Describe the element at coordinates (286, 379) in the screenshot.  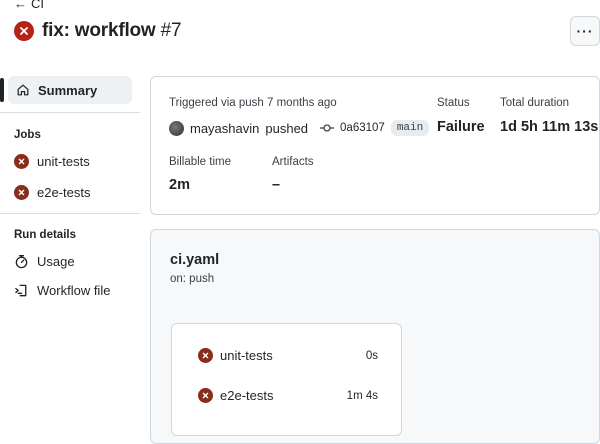
I see `jobs-box: unit-tests 0s e2e-tests 1m 4s` at that location.